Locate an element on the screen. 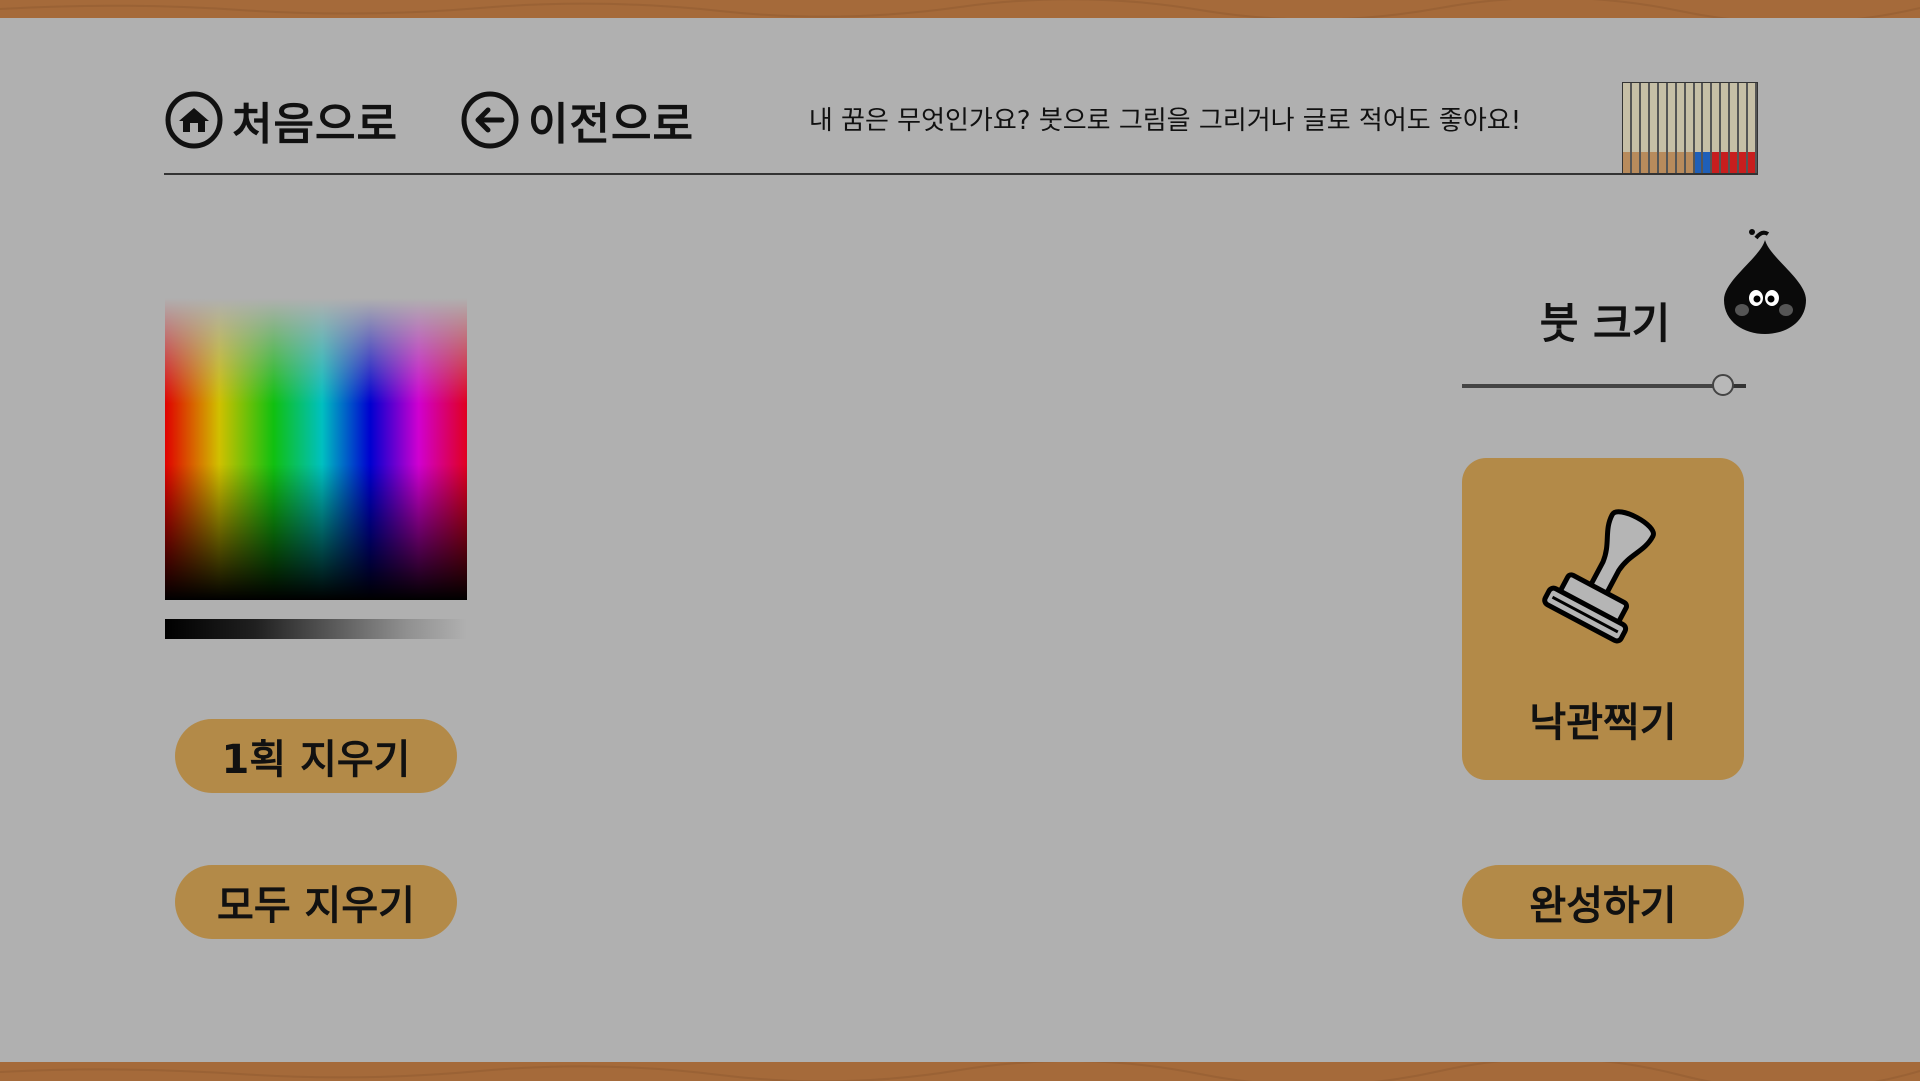 The height and width of the screenshot is (1081, 1920). back-button: 이전으로 is located at coordinates (577, 120).